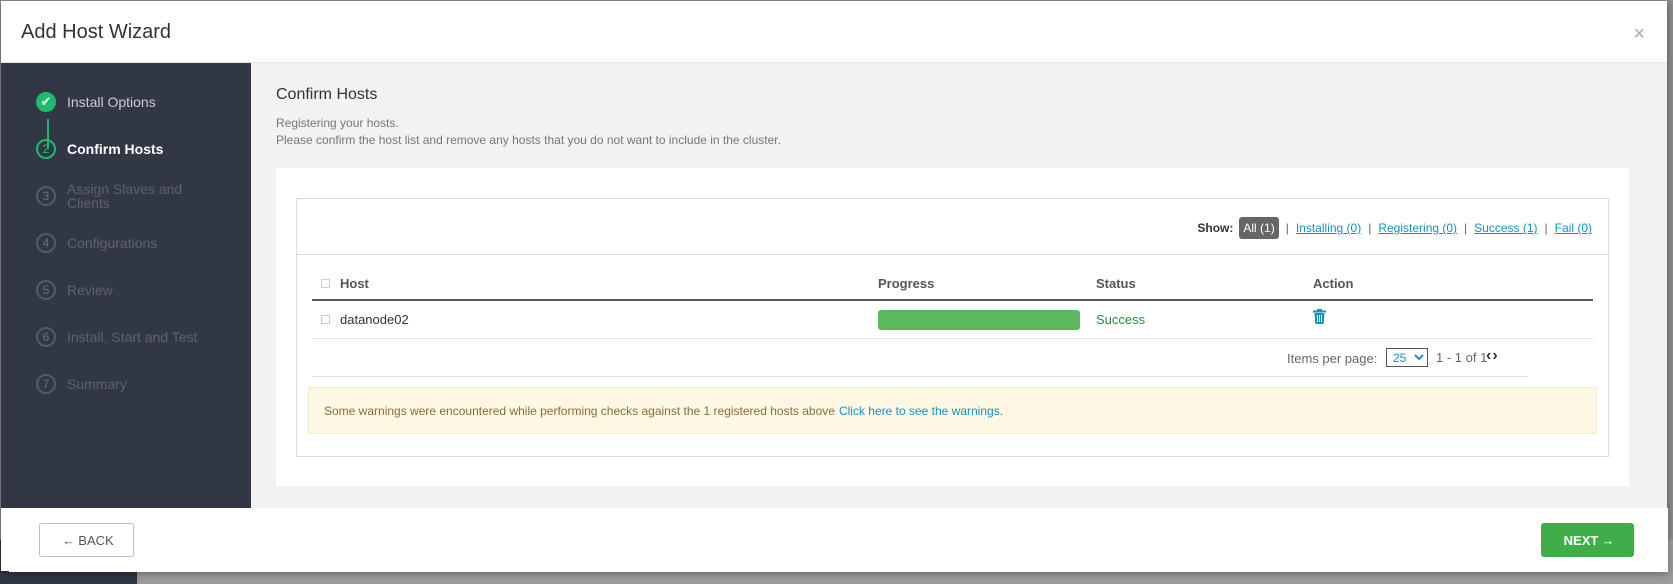  What do you see at coordinates (325, 283) in the screenshot?
I see `select-all-checkbox` at bounding box center [325, 283].